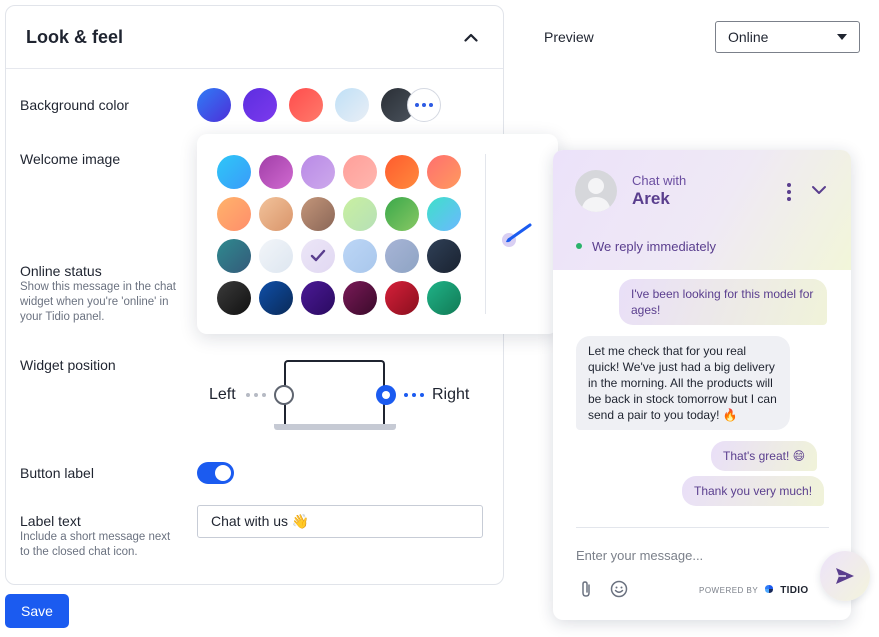 The width and height of the screenshot is (879, 637). Describe the element at coordinates (764, 456) in the screenshot. I see `message-visitor: That's great! 😄` at that location.